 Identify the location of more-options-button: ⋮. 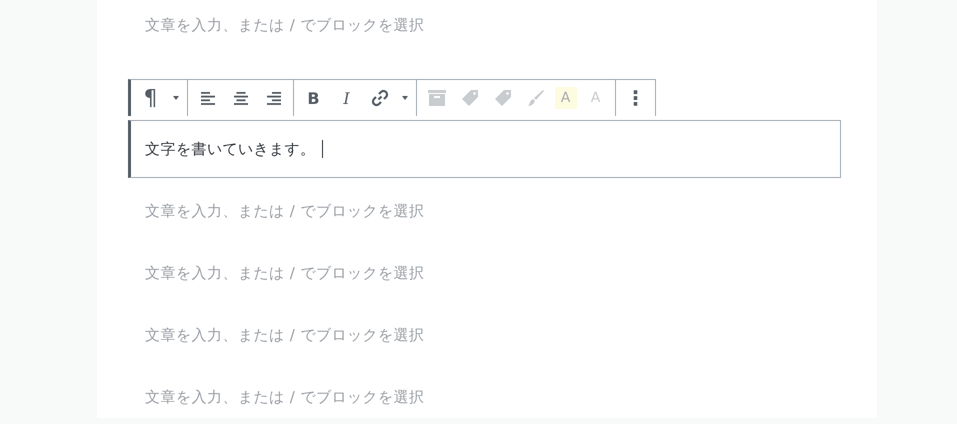
(636, 98).